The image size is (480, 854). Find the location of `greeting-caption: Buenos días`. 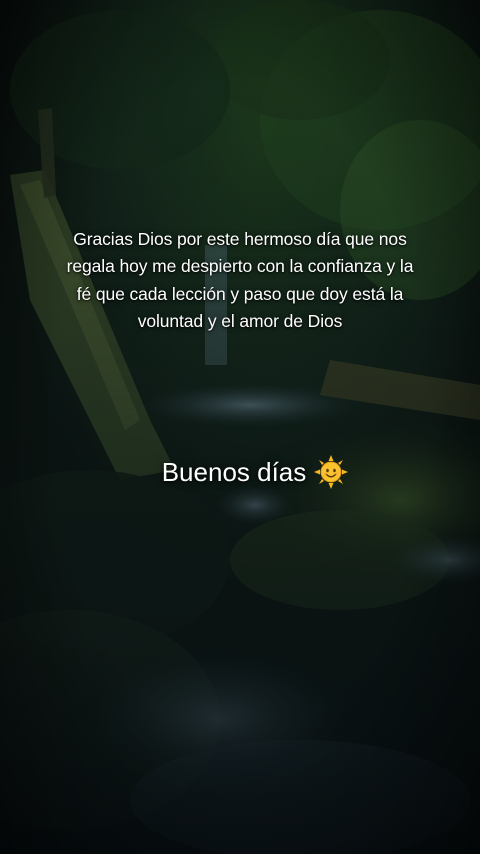

greeting-caption: Buenos días is located at coordinates (240, 472).